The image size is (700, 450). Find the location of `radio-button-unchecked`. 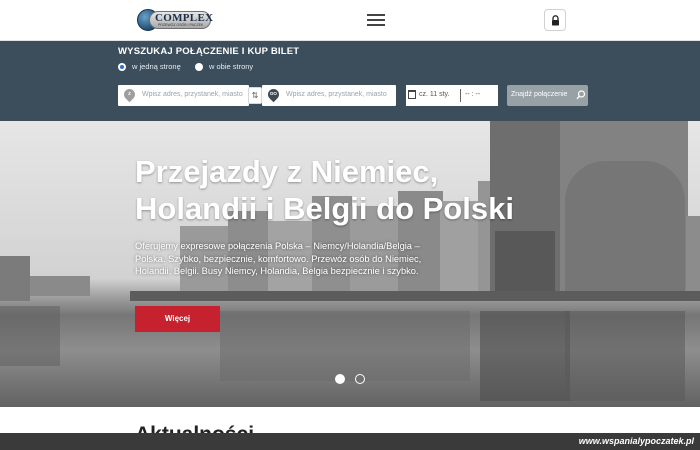

radio-button-unchecked is located at coordinates (199, 66).